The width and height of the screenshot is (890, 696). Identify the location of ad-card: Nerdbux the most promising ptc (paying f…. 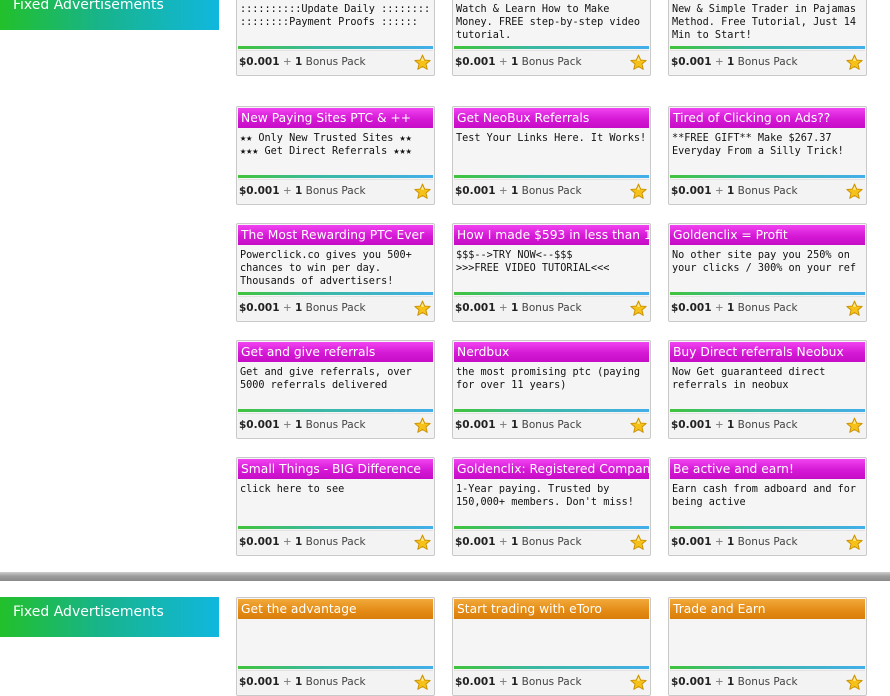
(551, 389).